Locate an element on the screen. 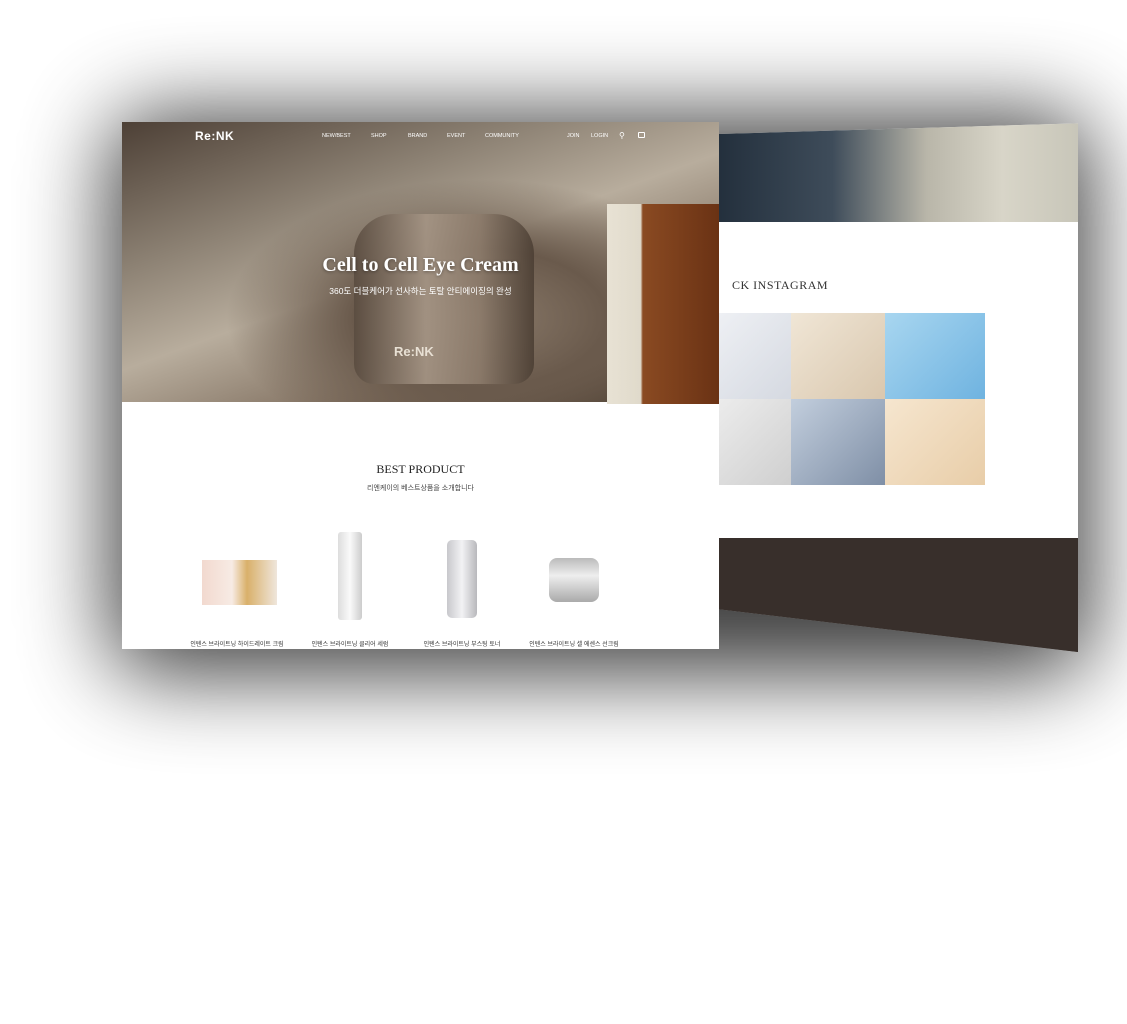 The image size is (1127, 1024). product-name: 인텐스 브라이트닝 하이드레이트 크림 is located at coordinates (237, 645).